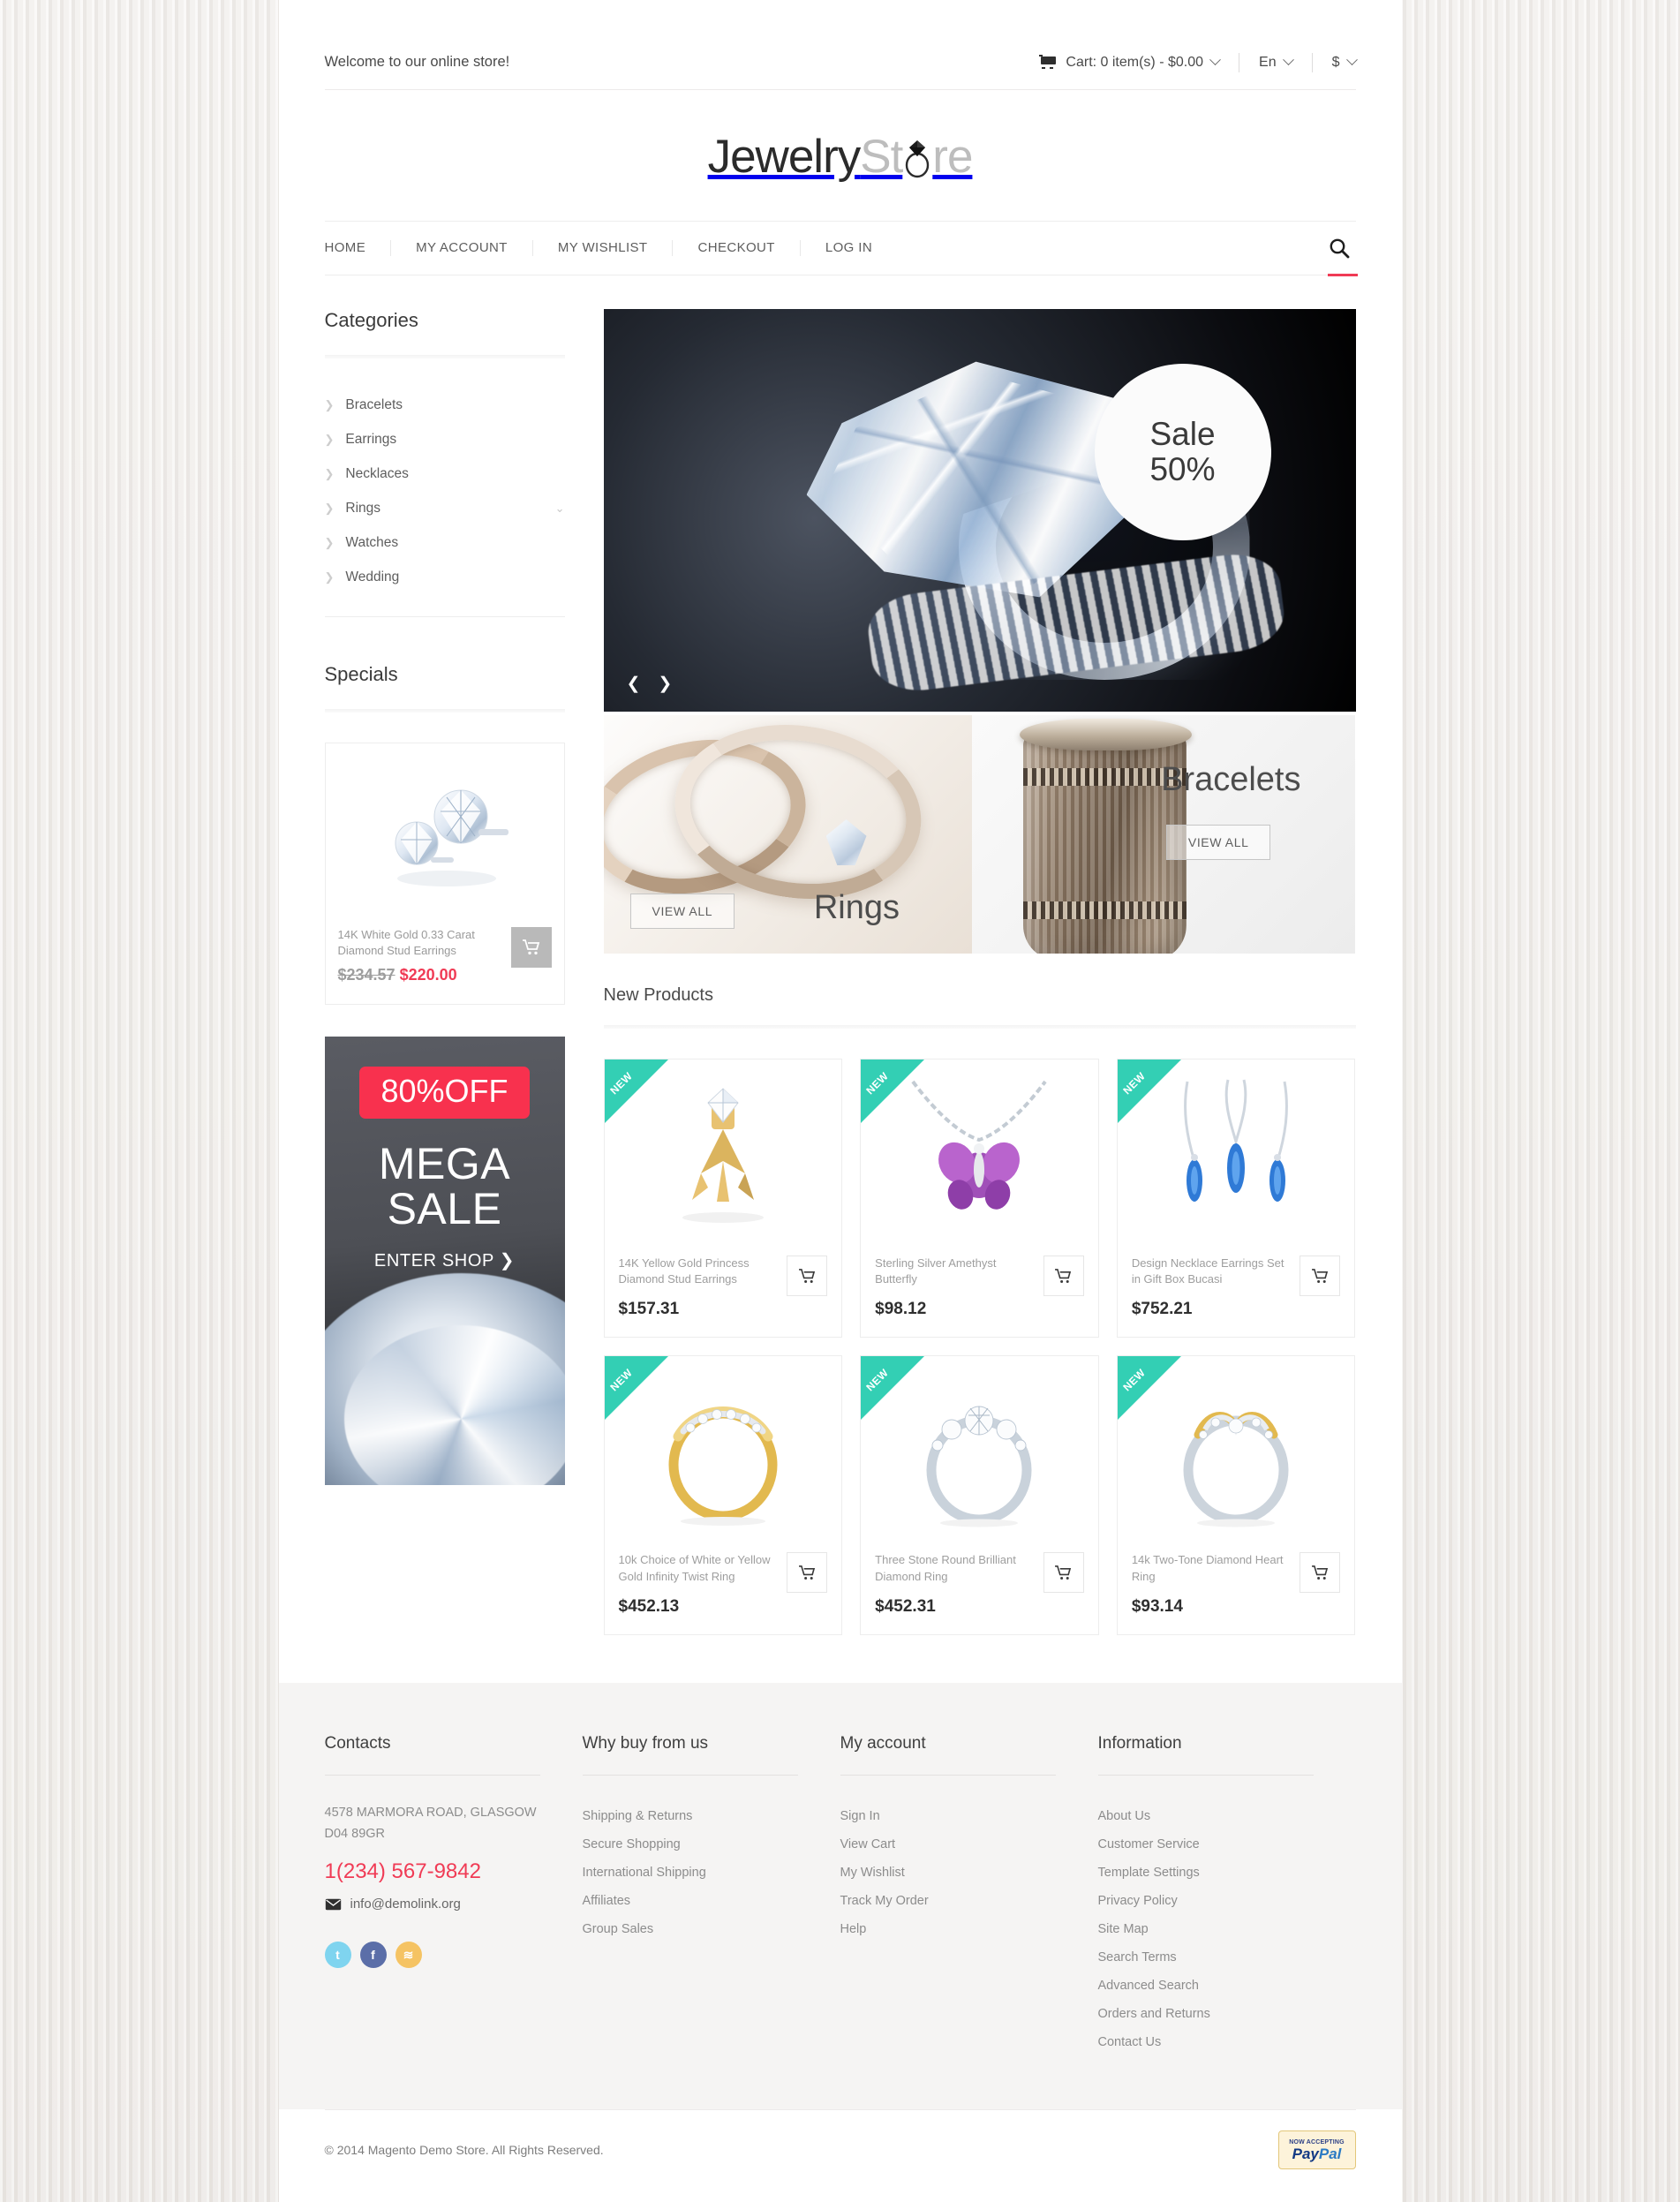  What do you see at coordinates (787, 834) in the screenshot?
I see `promo-tile-rings: Rings VIEW ALL` at bounding box center [787, 834].